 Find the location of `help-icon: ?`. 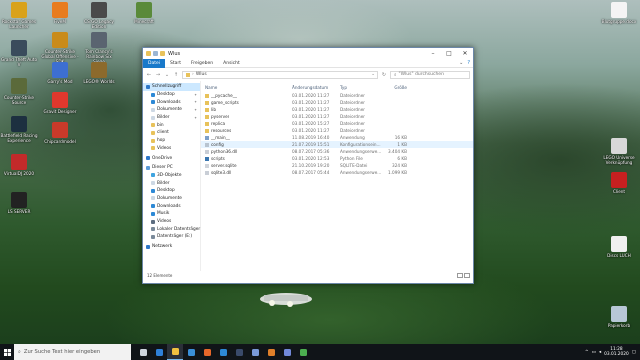

help-icon: ? is located at coordinates (468, 63).